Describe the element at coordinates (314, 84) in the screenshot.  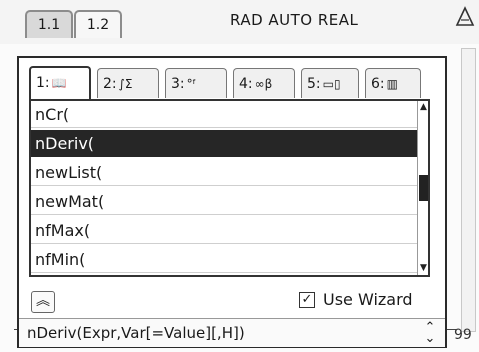
I see `tab-number: 5:` at that location.